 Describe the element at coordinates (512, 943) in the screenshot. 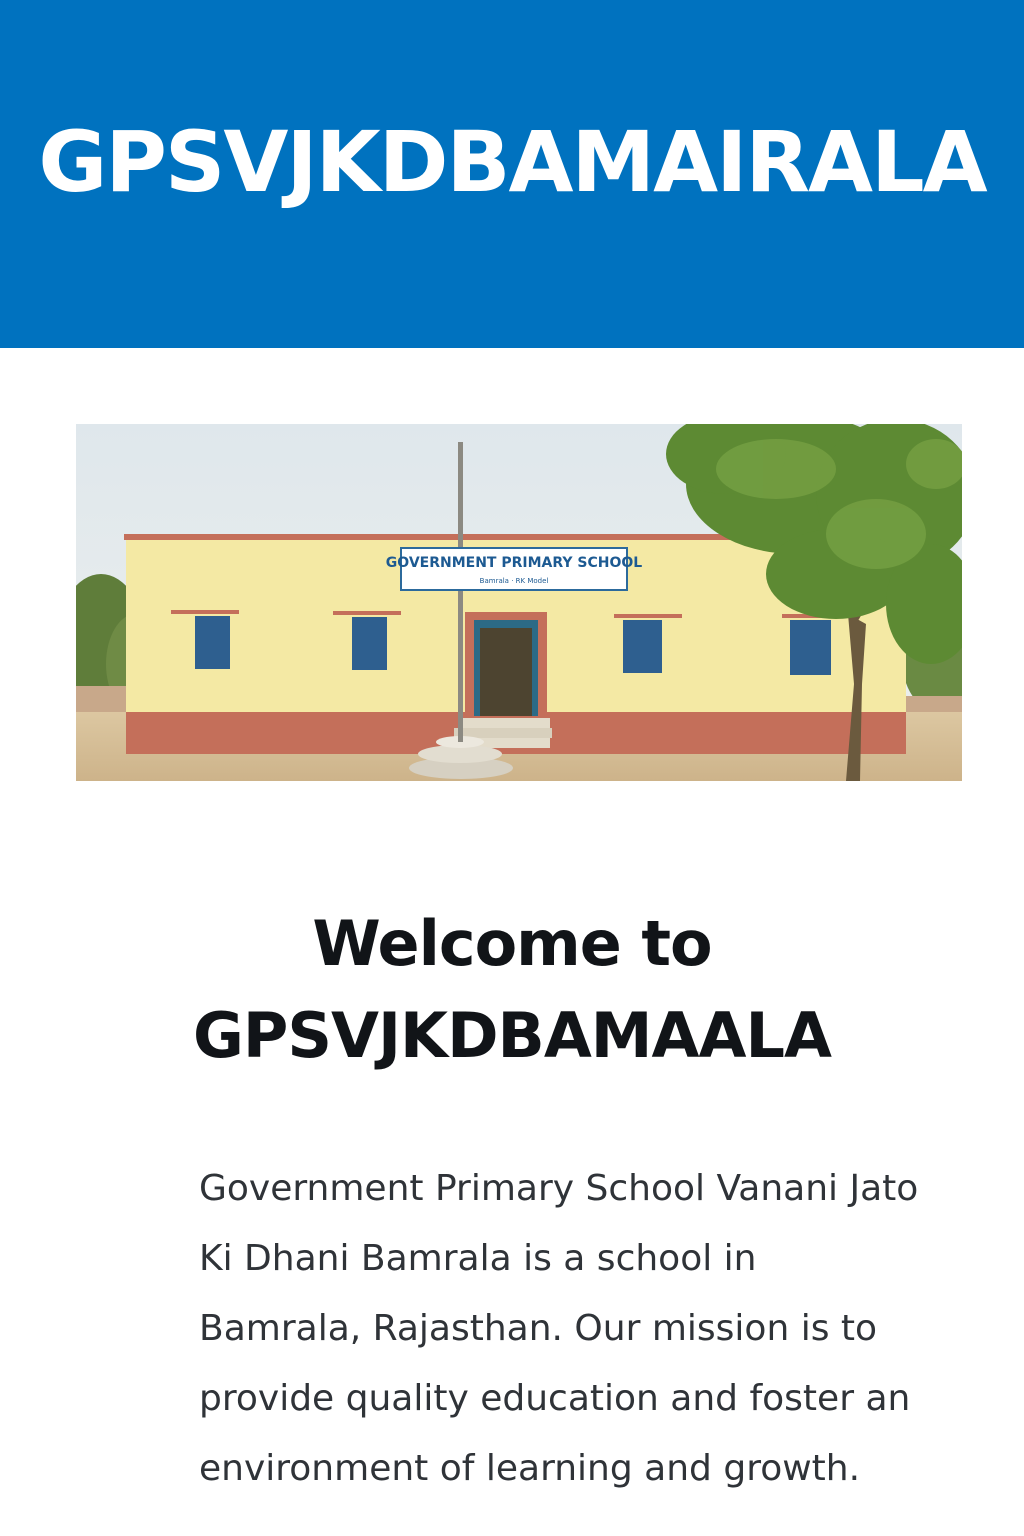

I see `welcome-line-1: Welcome to` at that location.